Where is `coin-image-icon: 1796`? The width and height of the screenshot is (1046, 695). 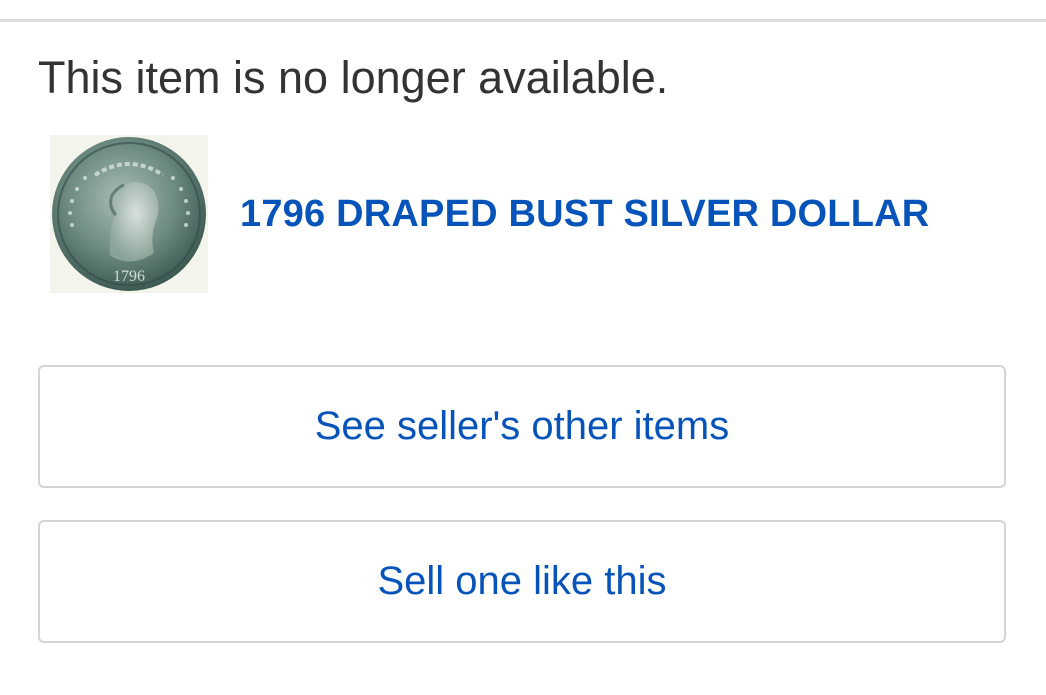
coin-image-icon: 1796 is located at coordinates (129, 214).